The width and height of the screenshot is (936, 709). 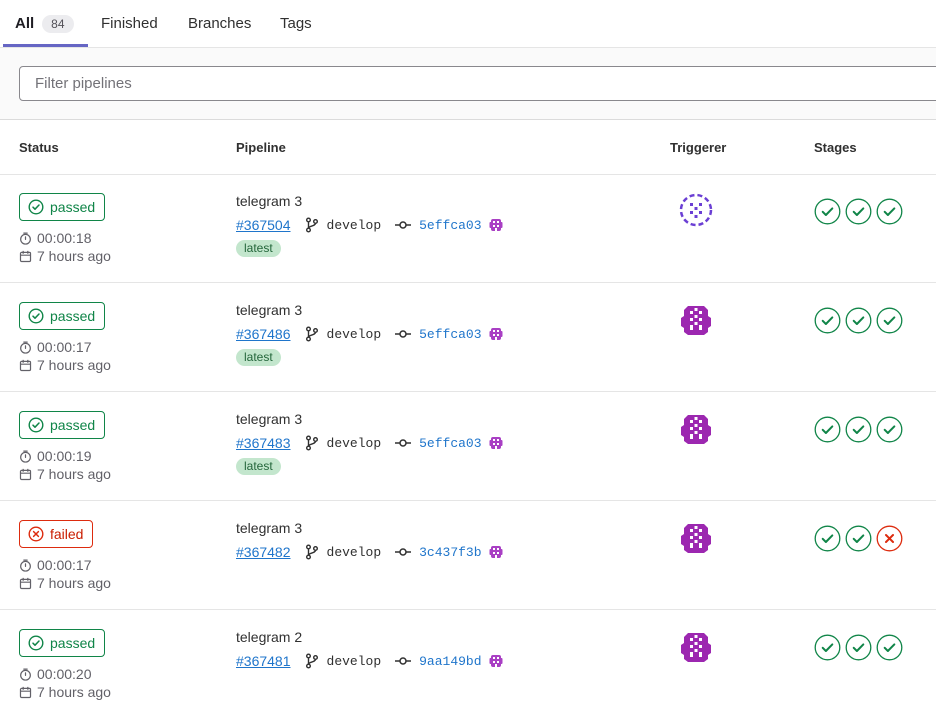 What do you see at coordinates (263, 225) in the screenshot?
I see `pipeline-id-link: #367504` at bounding box center [263, 225].